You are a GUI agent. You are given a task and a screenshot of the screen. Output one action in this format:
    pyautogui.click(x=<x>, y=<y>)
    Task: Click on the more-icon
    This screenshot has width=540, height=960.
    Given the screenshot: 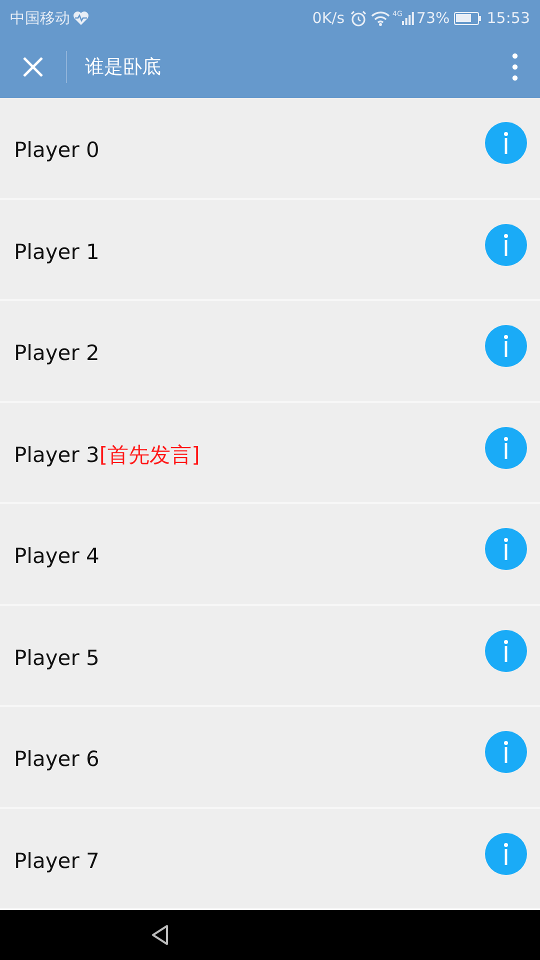 What is the action you would take?
    pyautogui.click(x=515, y=67)
    